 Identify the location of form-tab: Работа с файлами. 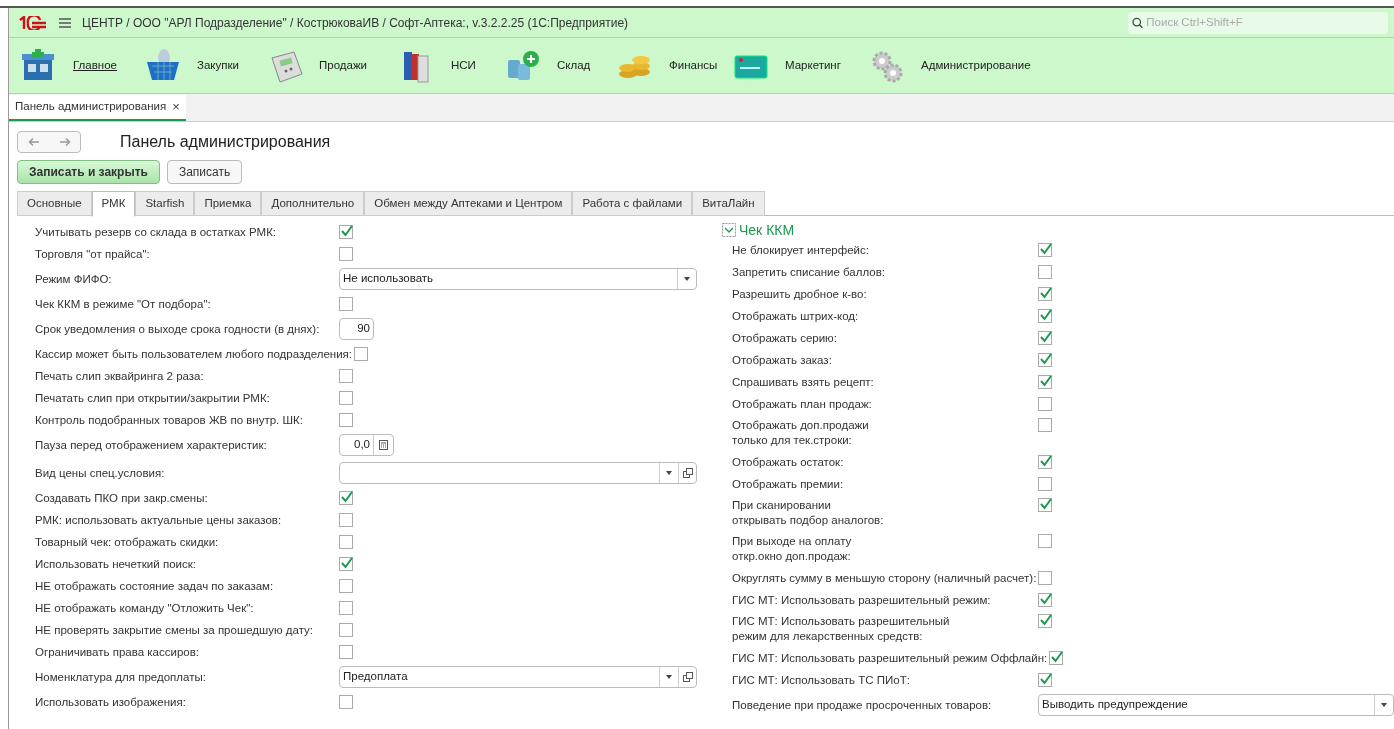
(632, 203).